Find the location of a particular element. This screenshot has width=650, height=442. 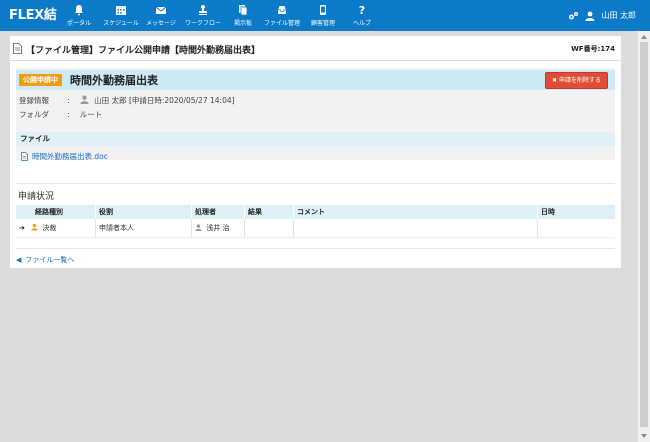

nav-message-label: メッセージ is located at coordinates (161, 23).